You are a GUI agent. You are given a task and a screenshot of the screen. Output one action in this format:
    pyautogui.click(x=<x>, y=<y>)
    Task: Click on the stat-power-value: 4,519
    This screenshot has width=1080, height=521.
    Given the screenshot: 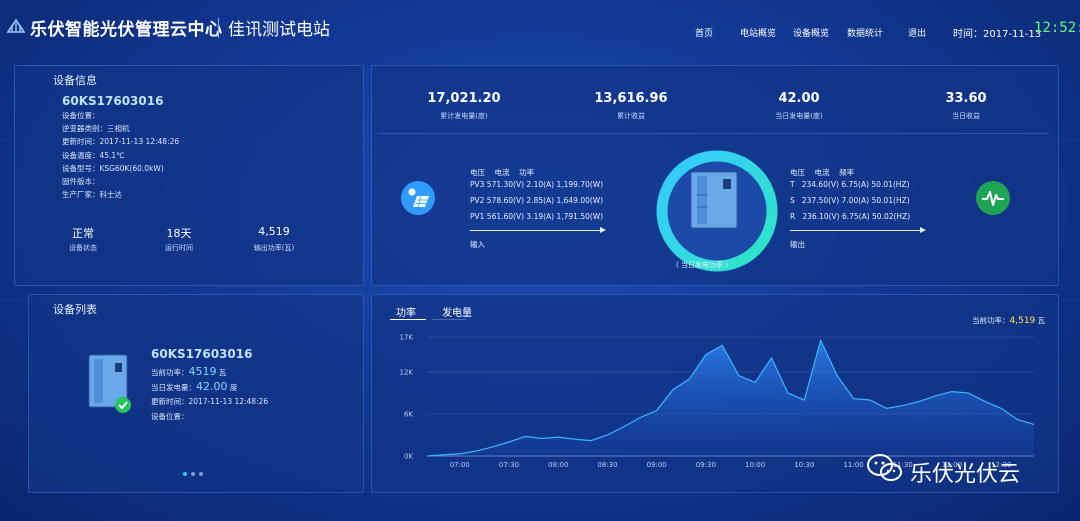 What is the action you would take?
    pyautogui.click(x=274, y=231)
    